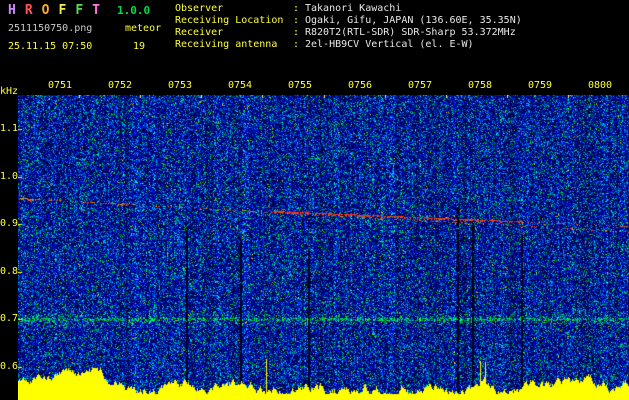 Image resolution: width=629 pixels, height=400 pixels. I want to click on info-value: 2el-HB9CV Vertical (el. E-W), so click(389, 44).